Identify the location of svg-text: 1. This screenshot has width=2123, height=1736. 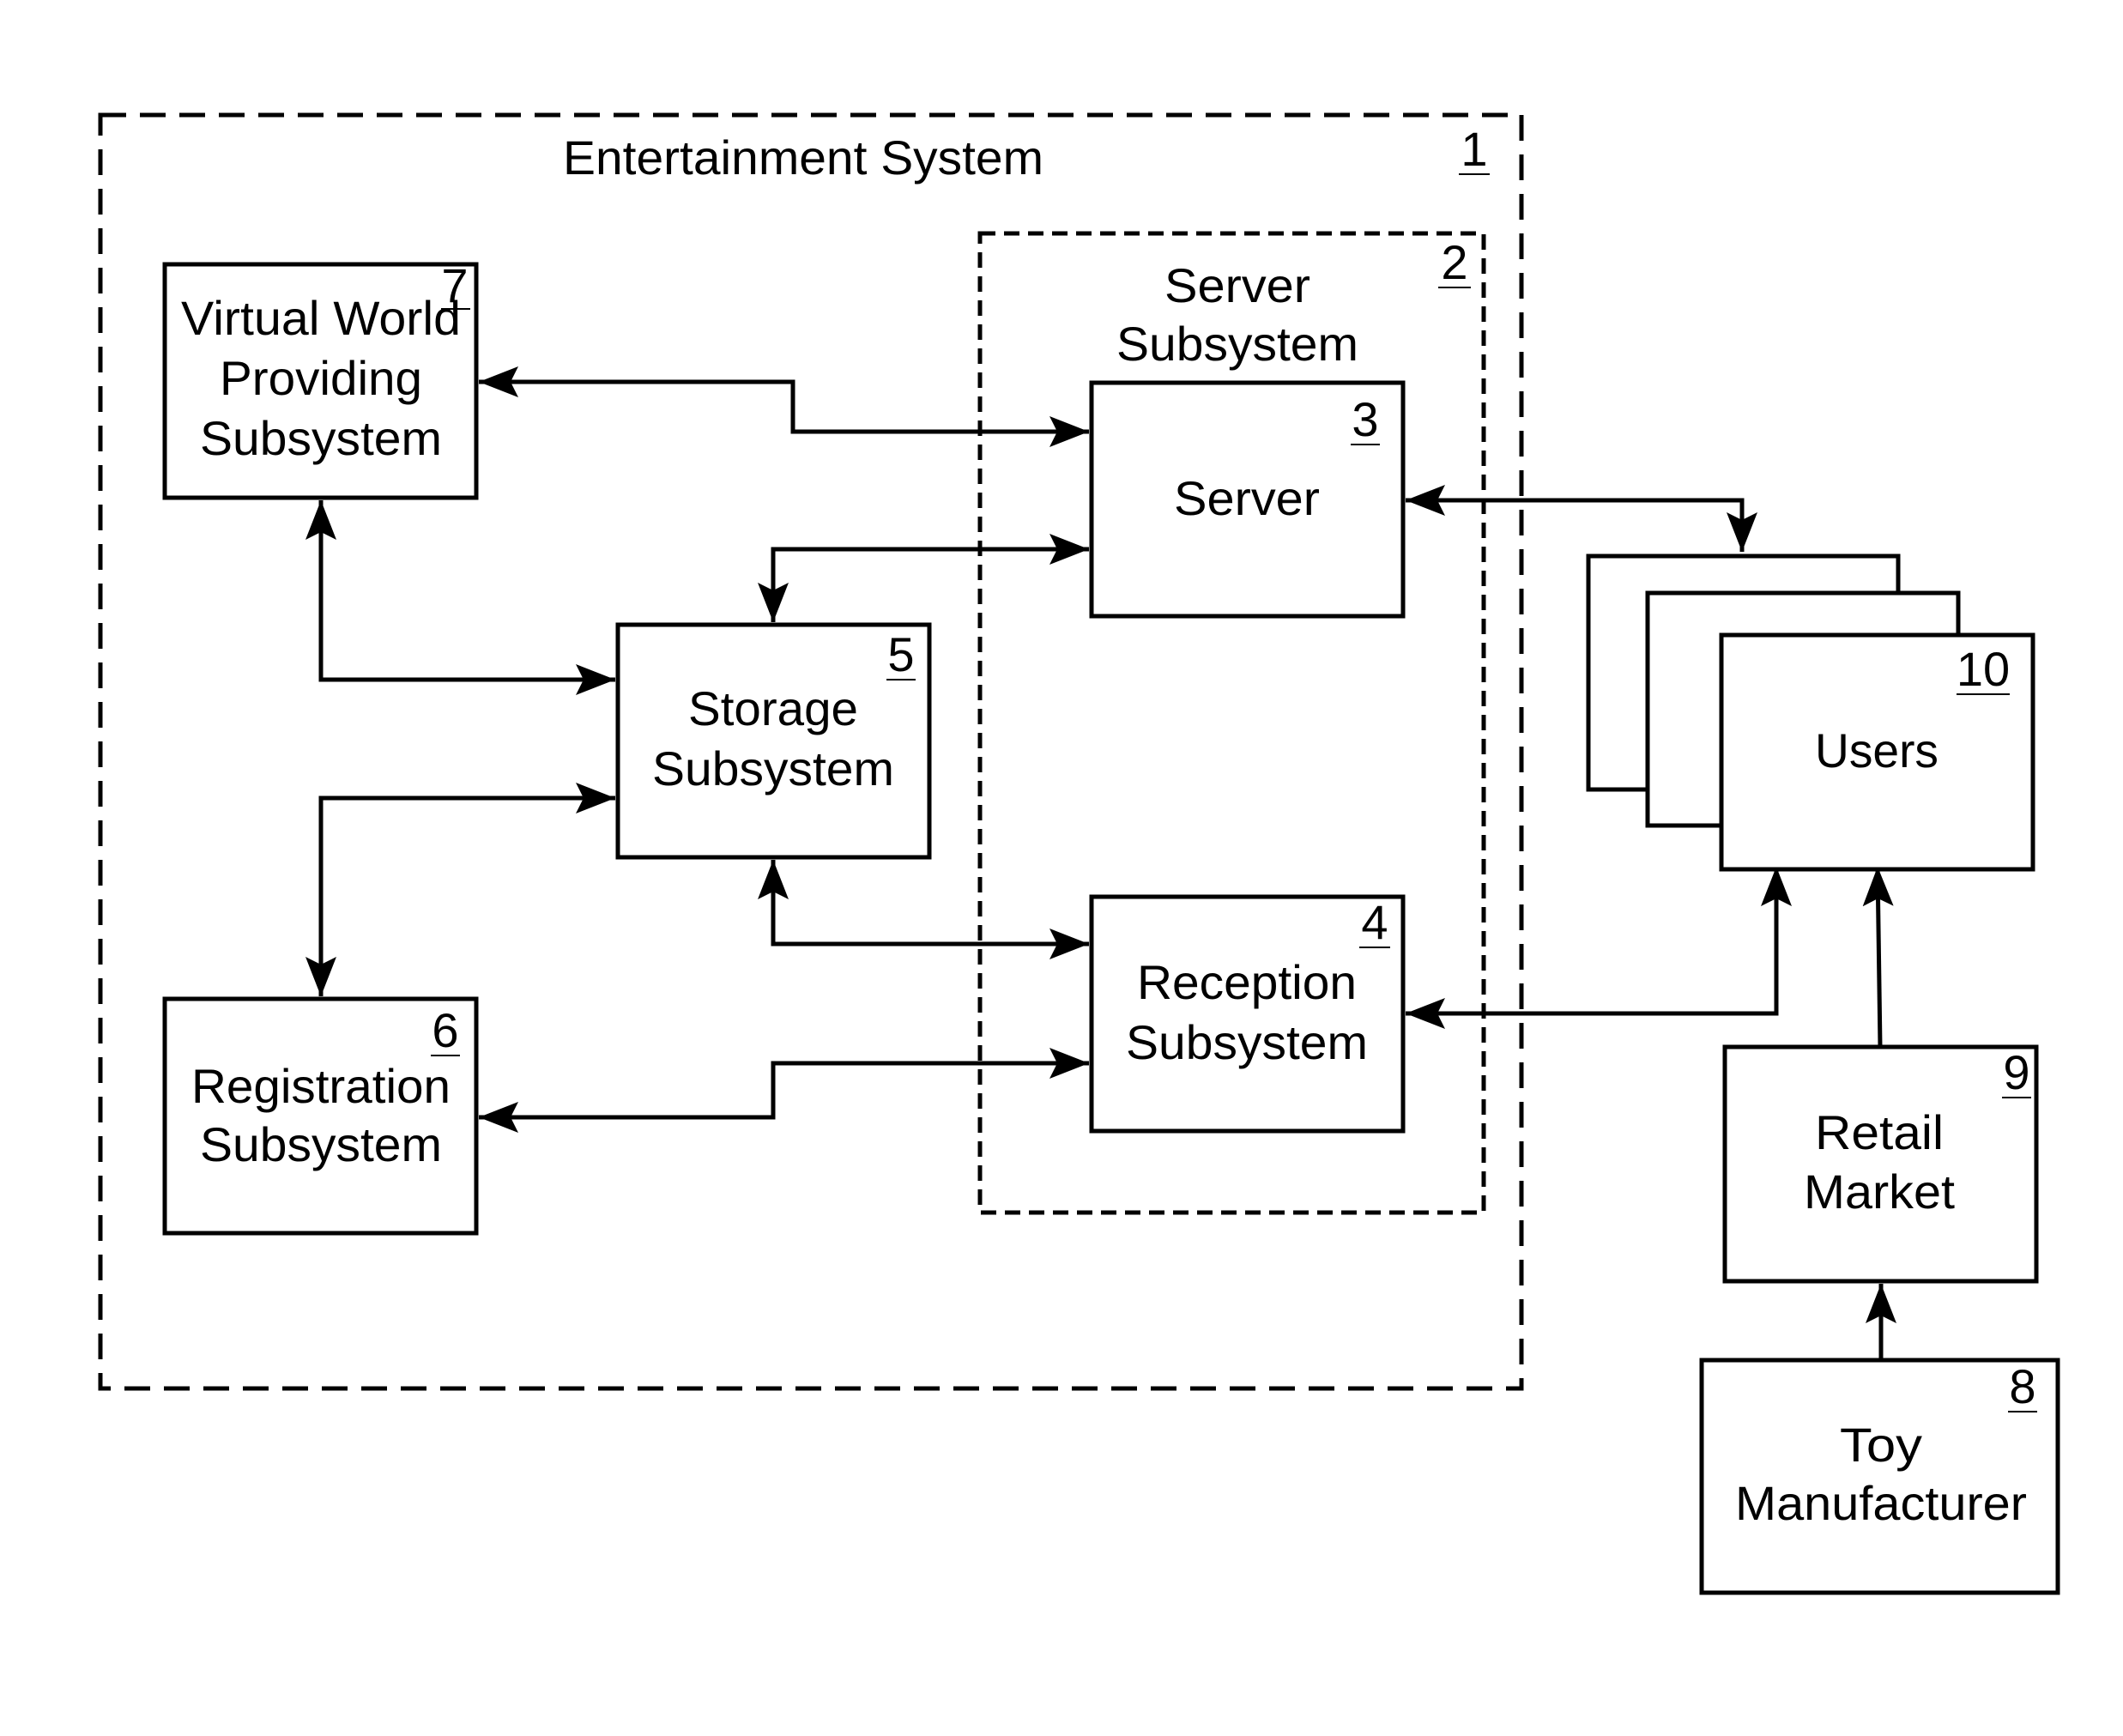
(1474, 149).